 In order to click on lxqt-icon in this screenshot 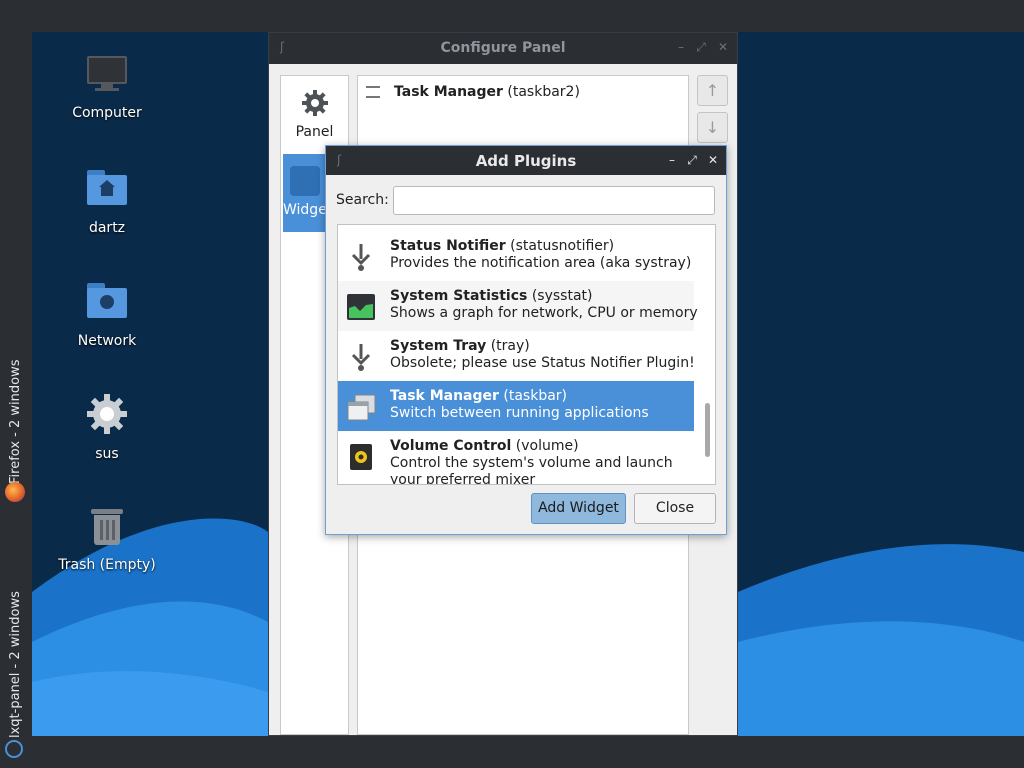, I will do `click(14, 749)`.